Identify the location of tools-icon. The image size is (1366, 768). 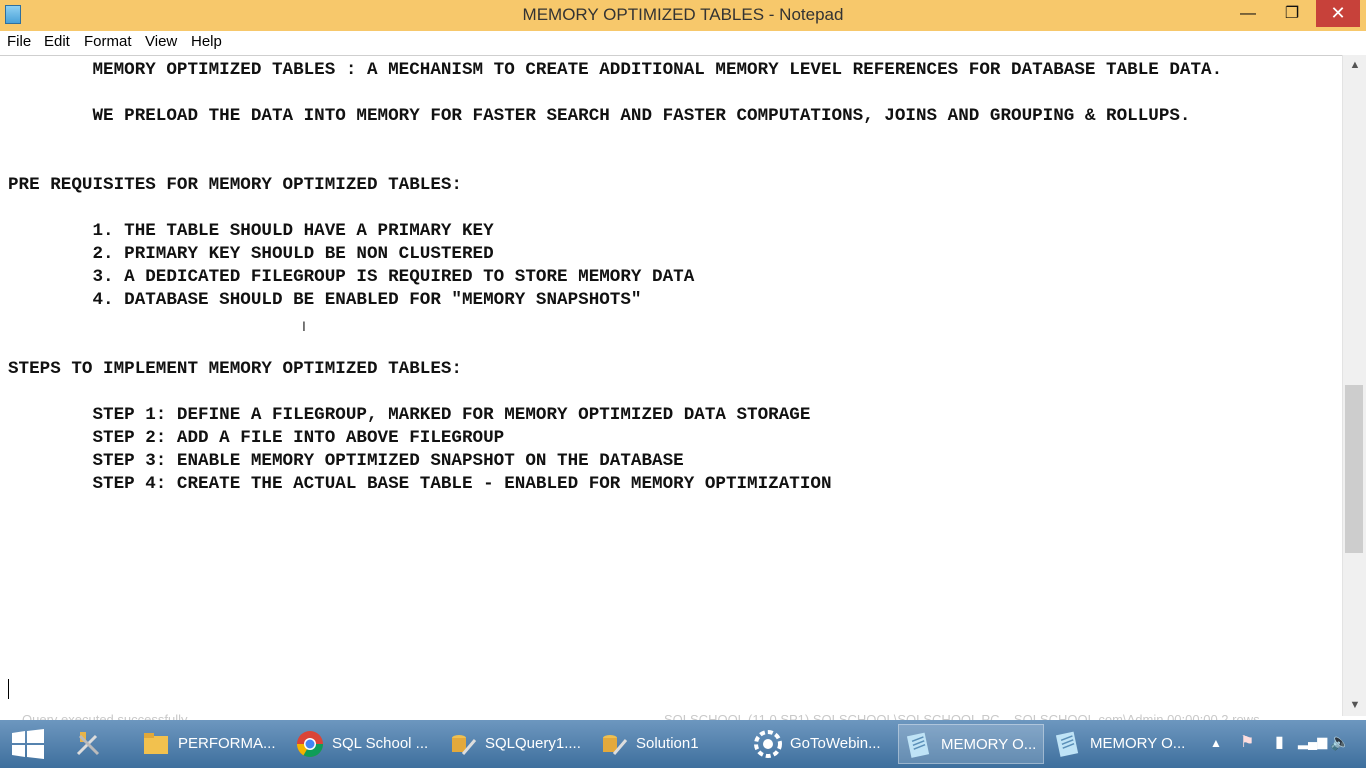
(88, 744).